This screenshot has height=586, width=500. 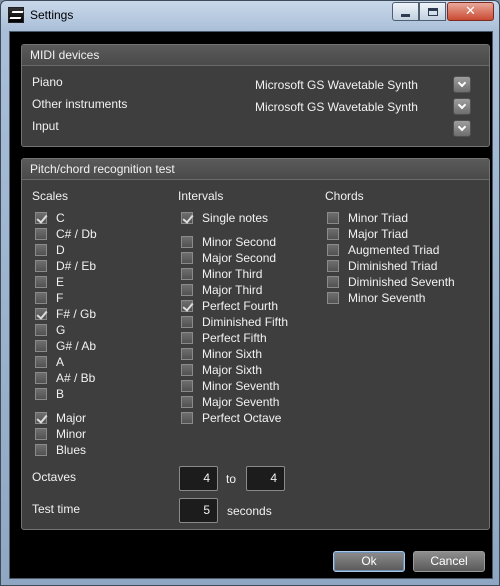 I want to click on other-instruments-dropdown-button, so click(x=462, y=106).